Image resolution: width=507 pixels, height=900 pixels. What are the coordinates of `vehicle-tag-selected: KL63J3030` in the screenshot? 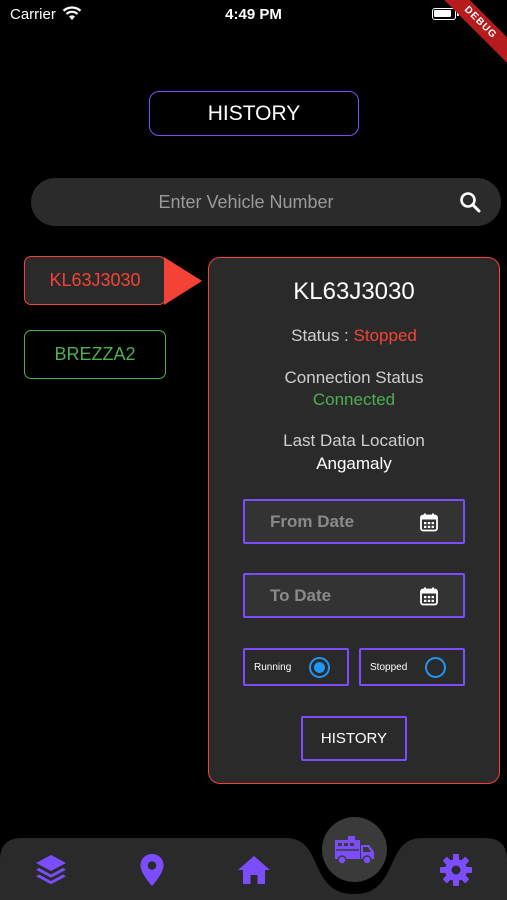 It's located at (95, 280).